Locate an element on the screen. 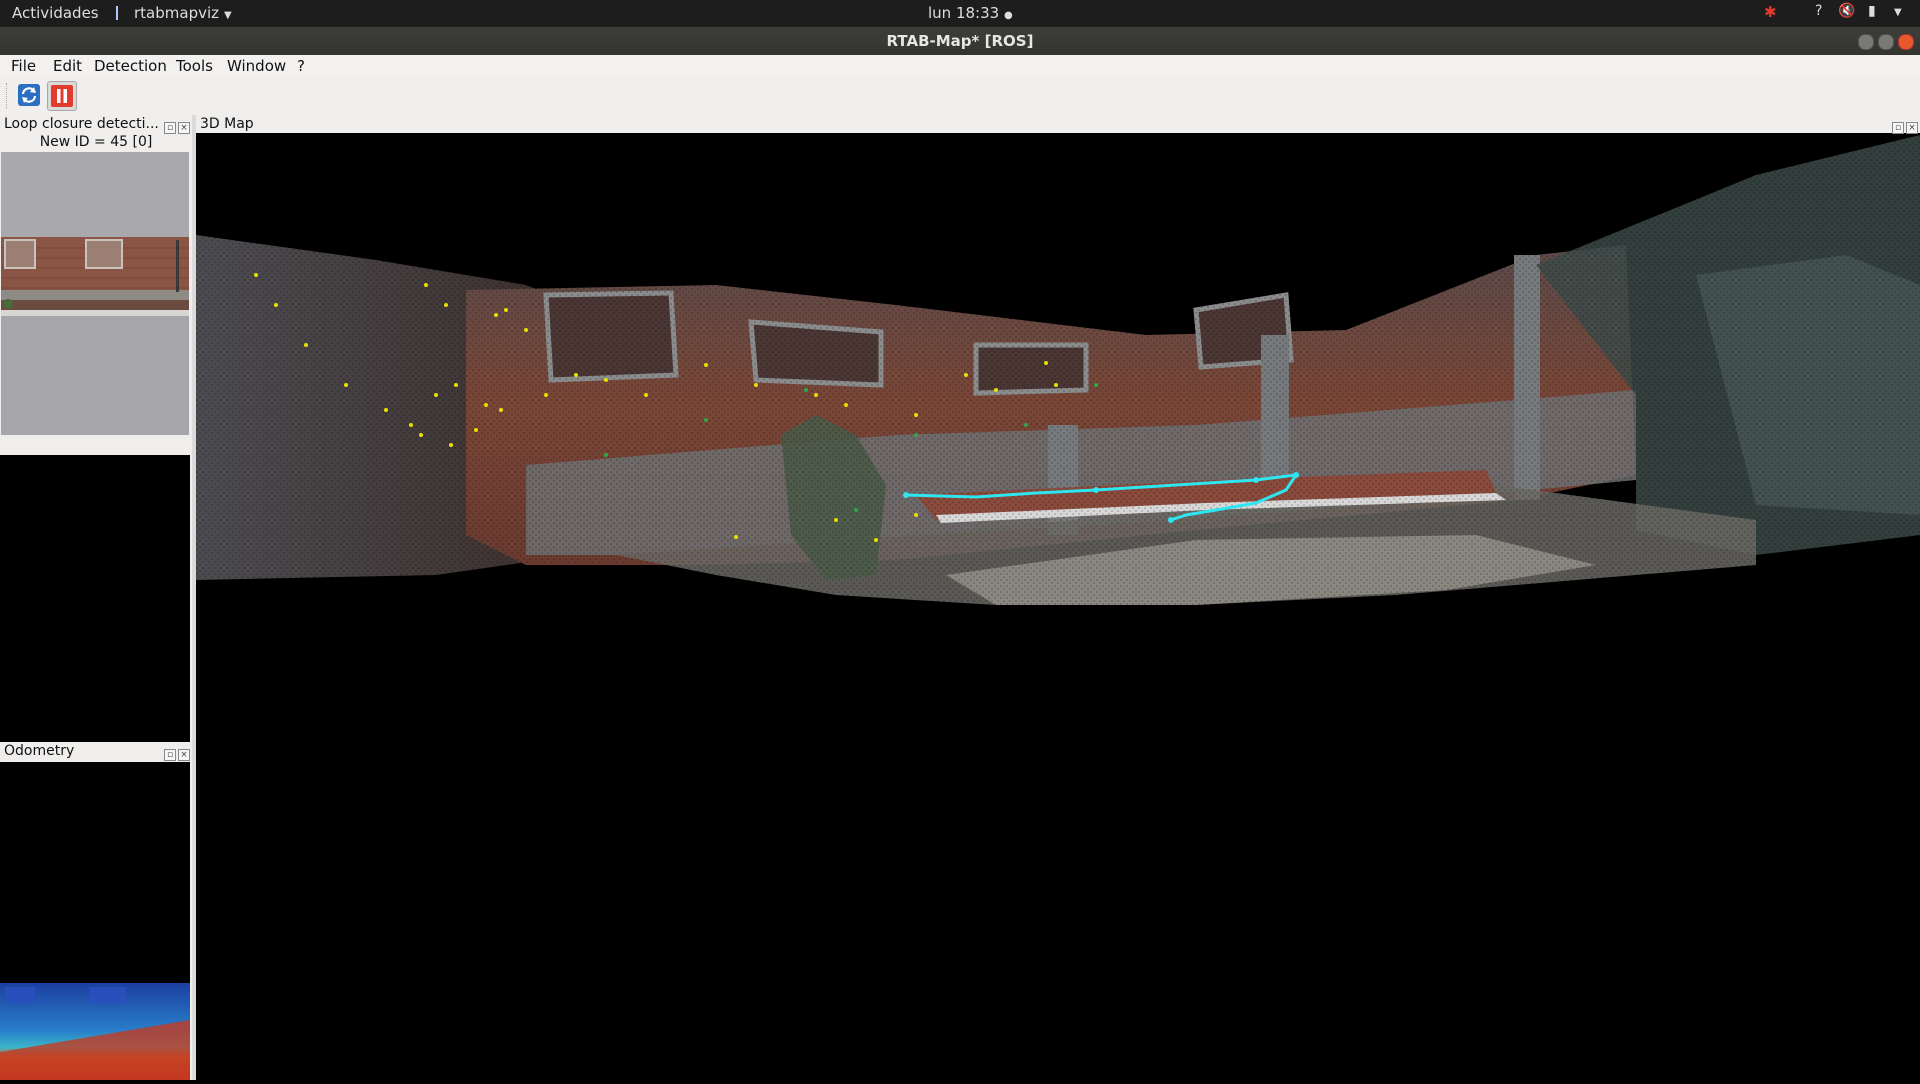  loop-closure-image is located at coordinates (95, 293).